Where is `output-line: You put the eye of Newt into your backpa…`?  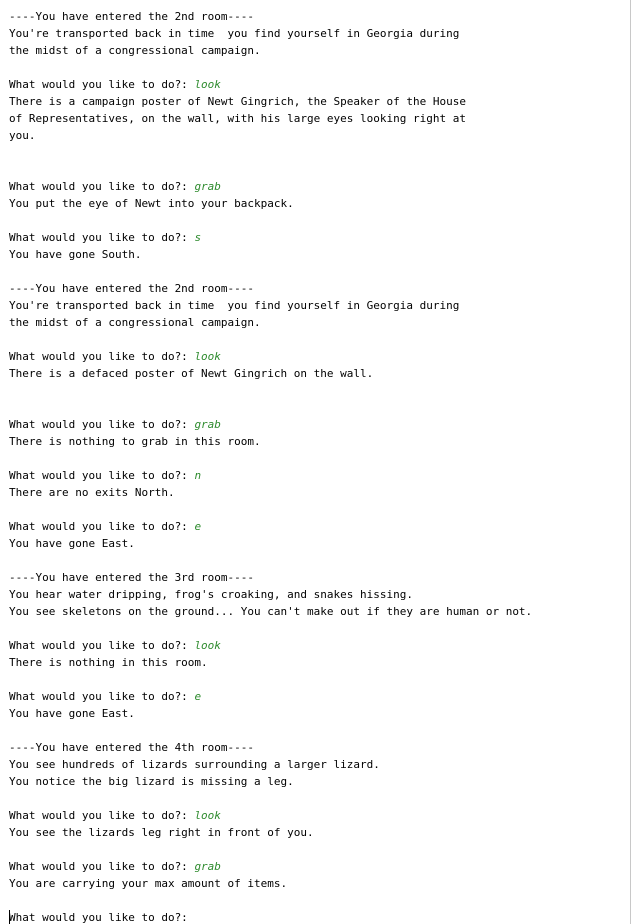 output-line: You put the eye of Newt into your backpa… is located at coordinates (151, 203).